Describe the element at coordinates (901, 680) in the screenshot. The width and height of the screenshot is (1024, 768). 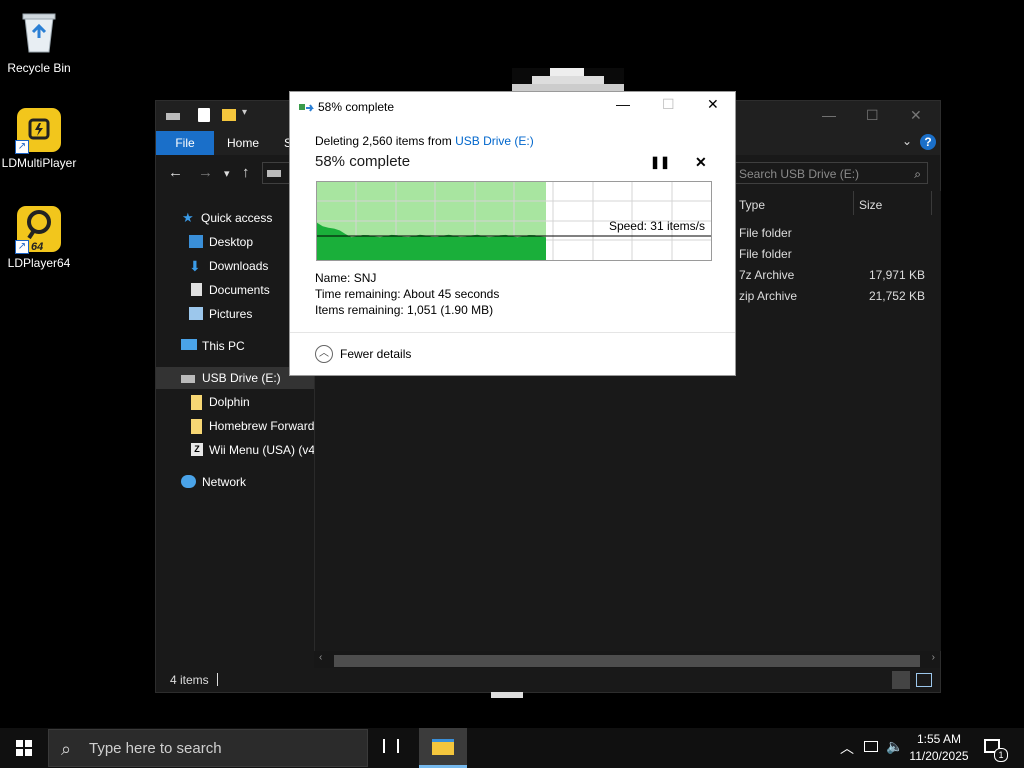
I see `details-view-icon` at that location.